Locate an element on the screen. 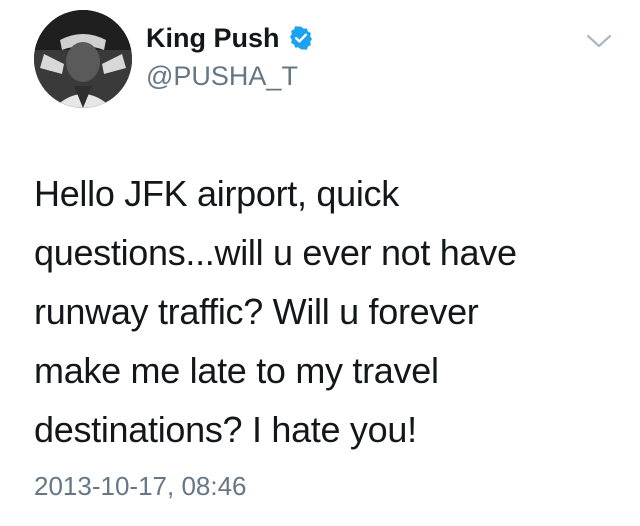 This screenshot has width=640, height=526. avatar is located at coordinates (83, 59).